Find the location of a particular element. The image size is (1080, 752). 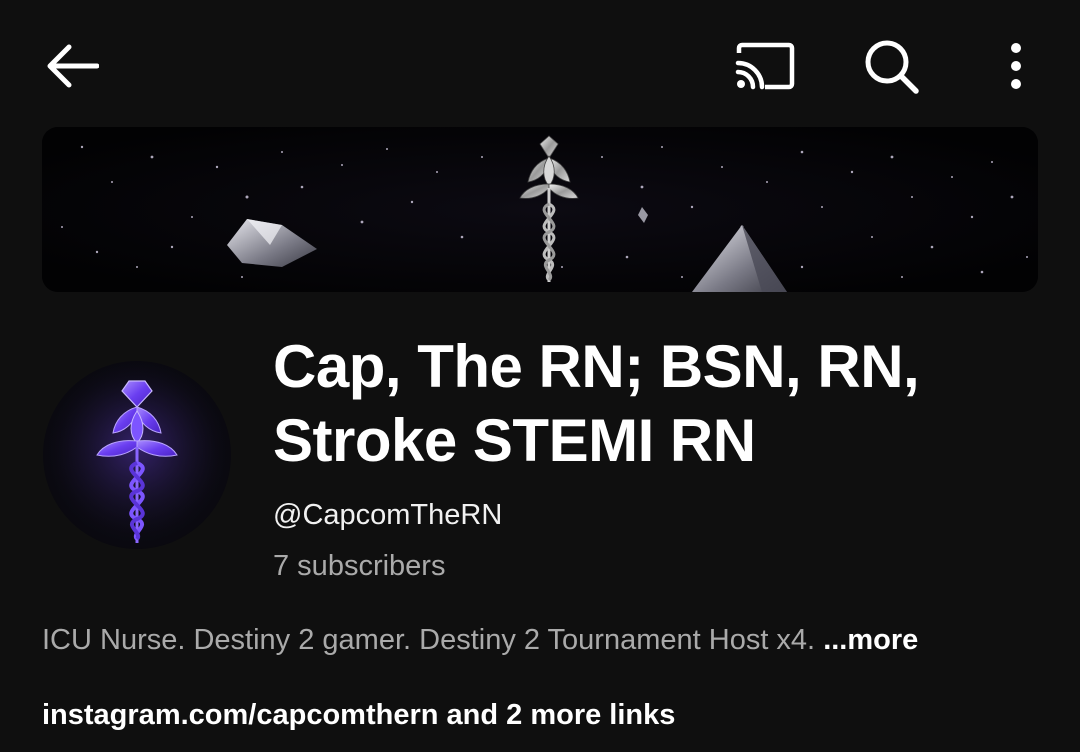

more-links-label: and 2 more links is located at coordinates (561, 715).